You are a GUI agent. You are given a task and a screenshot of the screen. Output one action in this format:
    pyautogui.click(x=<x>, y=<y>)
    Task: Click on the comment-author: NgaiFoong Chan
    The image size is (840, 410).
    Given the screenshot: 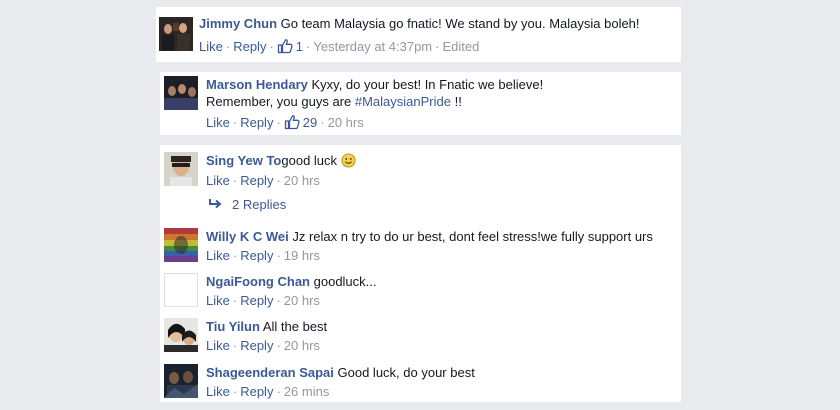 What is the action you would take?
    pyautogui.click(x=258, y=281)
    